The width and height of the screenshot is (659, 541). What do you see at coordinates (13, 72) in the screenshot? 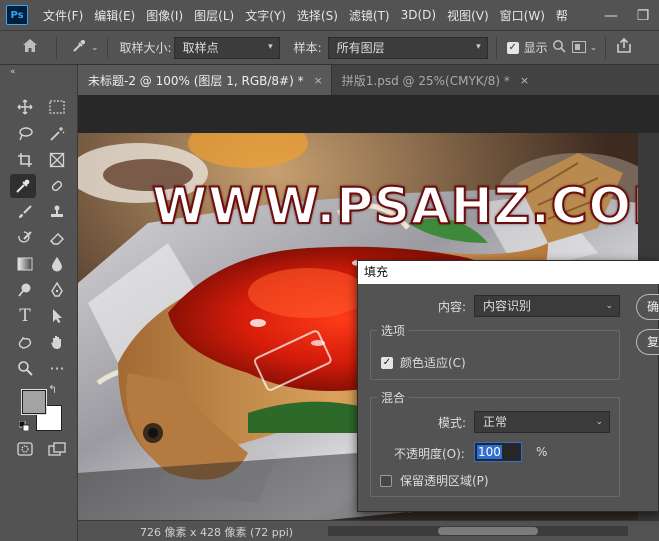
I see `collapse-panel-icon: «` at bounding box center [13, 72].